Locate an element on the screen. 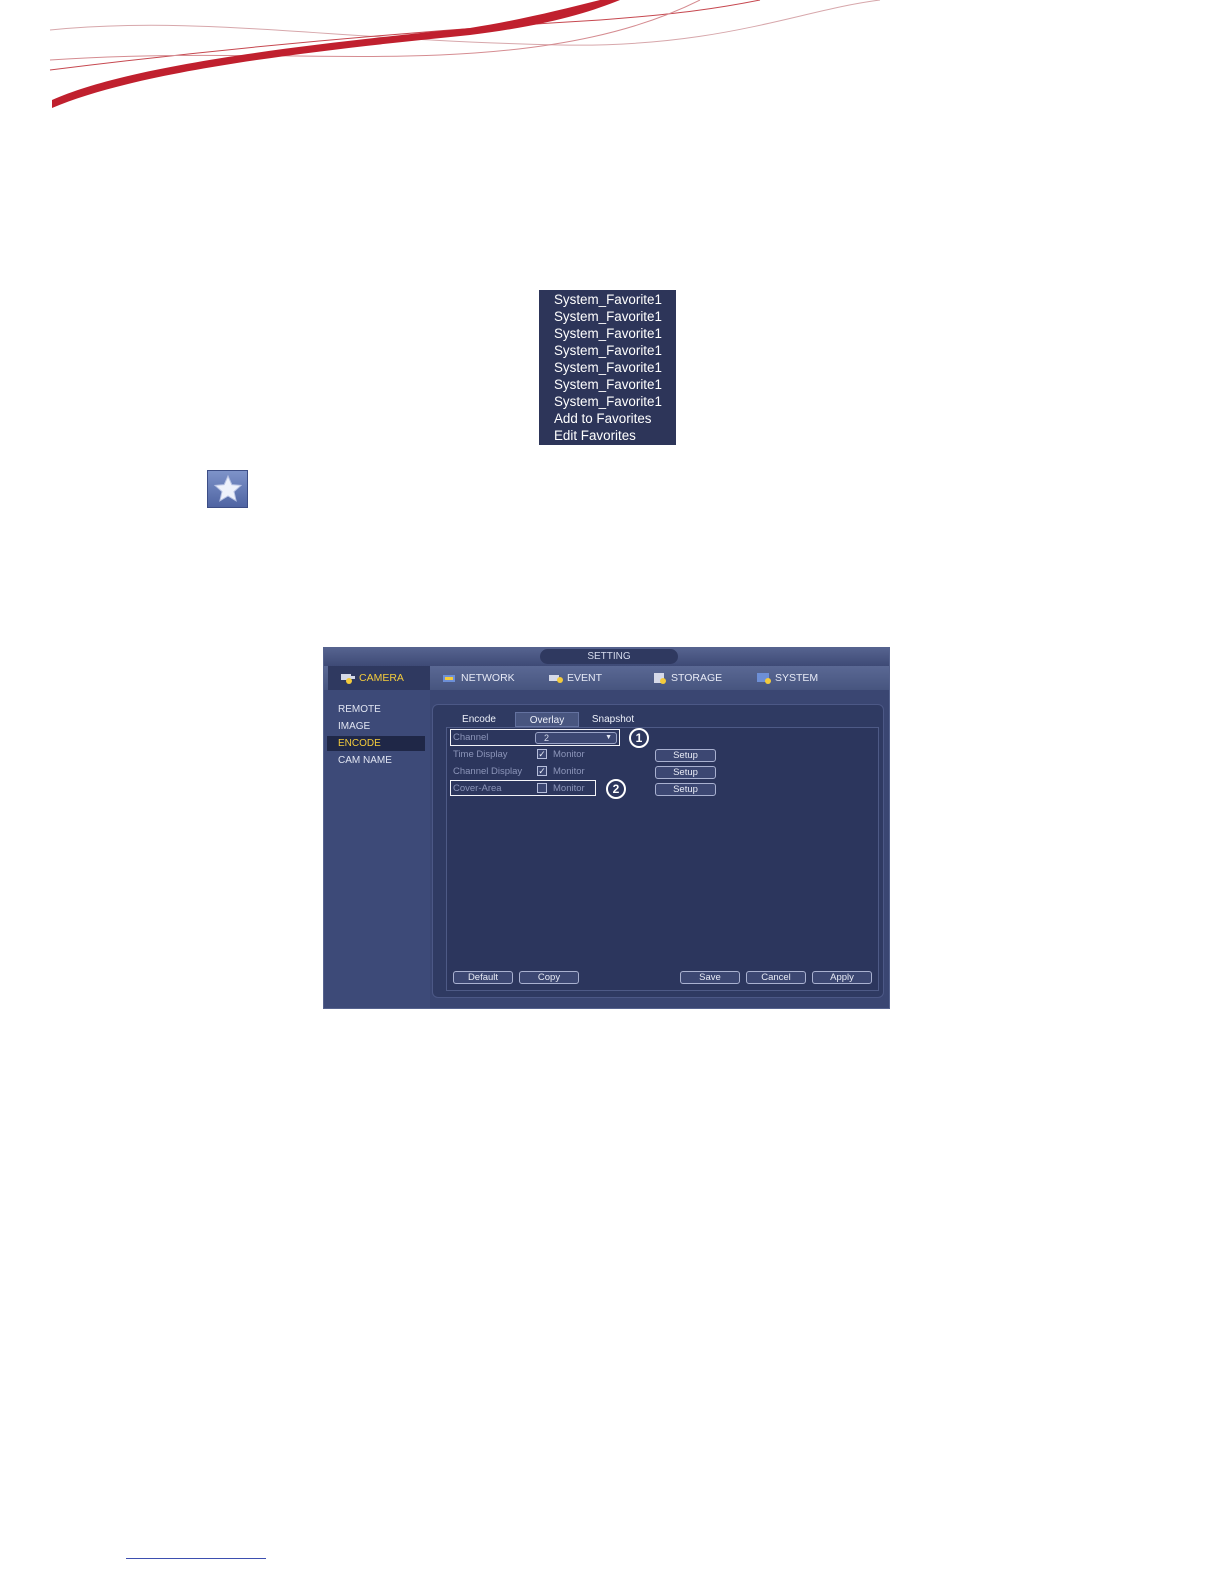 The height and width of the screenshot is (1584, 1224). tab-encode: Encode is located at coordinates (479, 719).